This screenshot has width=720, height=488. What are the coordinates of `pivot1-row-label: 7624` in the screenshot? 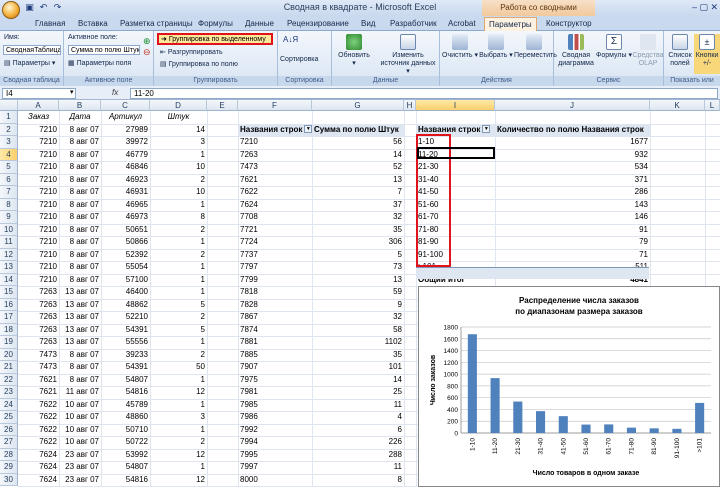 It's located at (275, 205).